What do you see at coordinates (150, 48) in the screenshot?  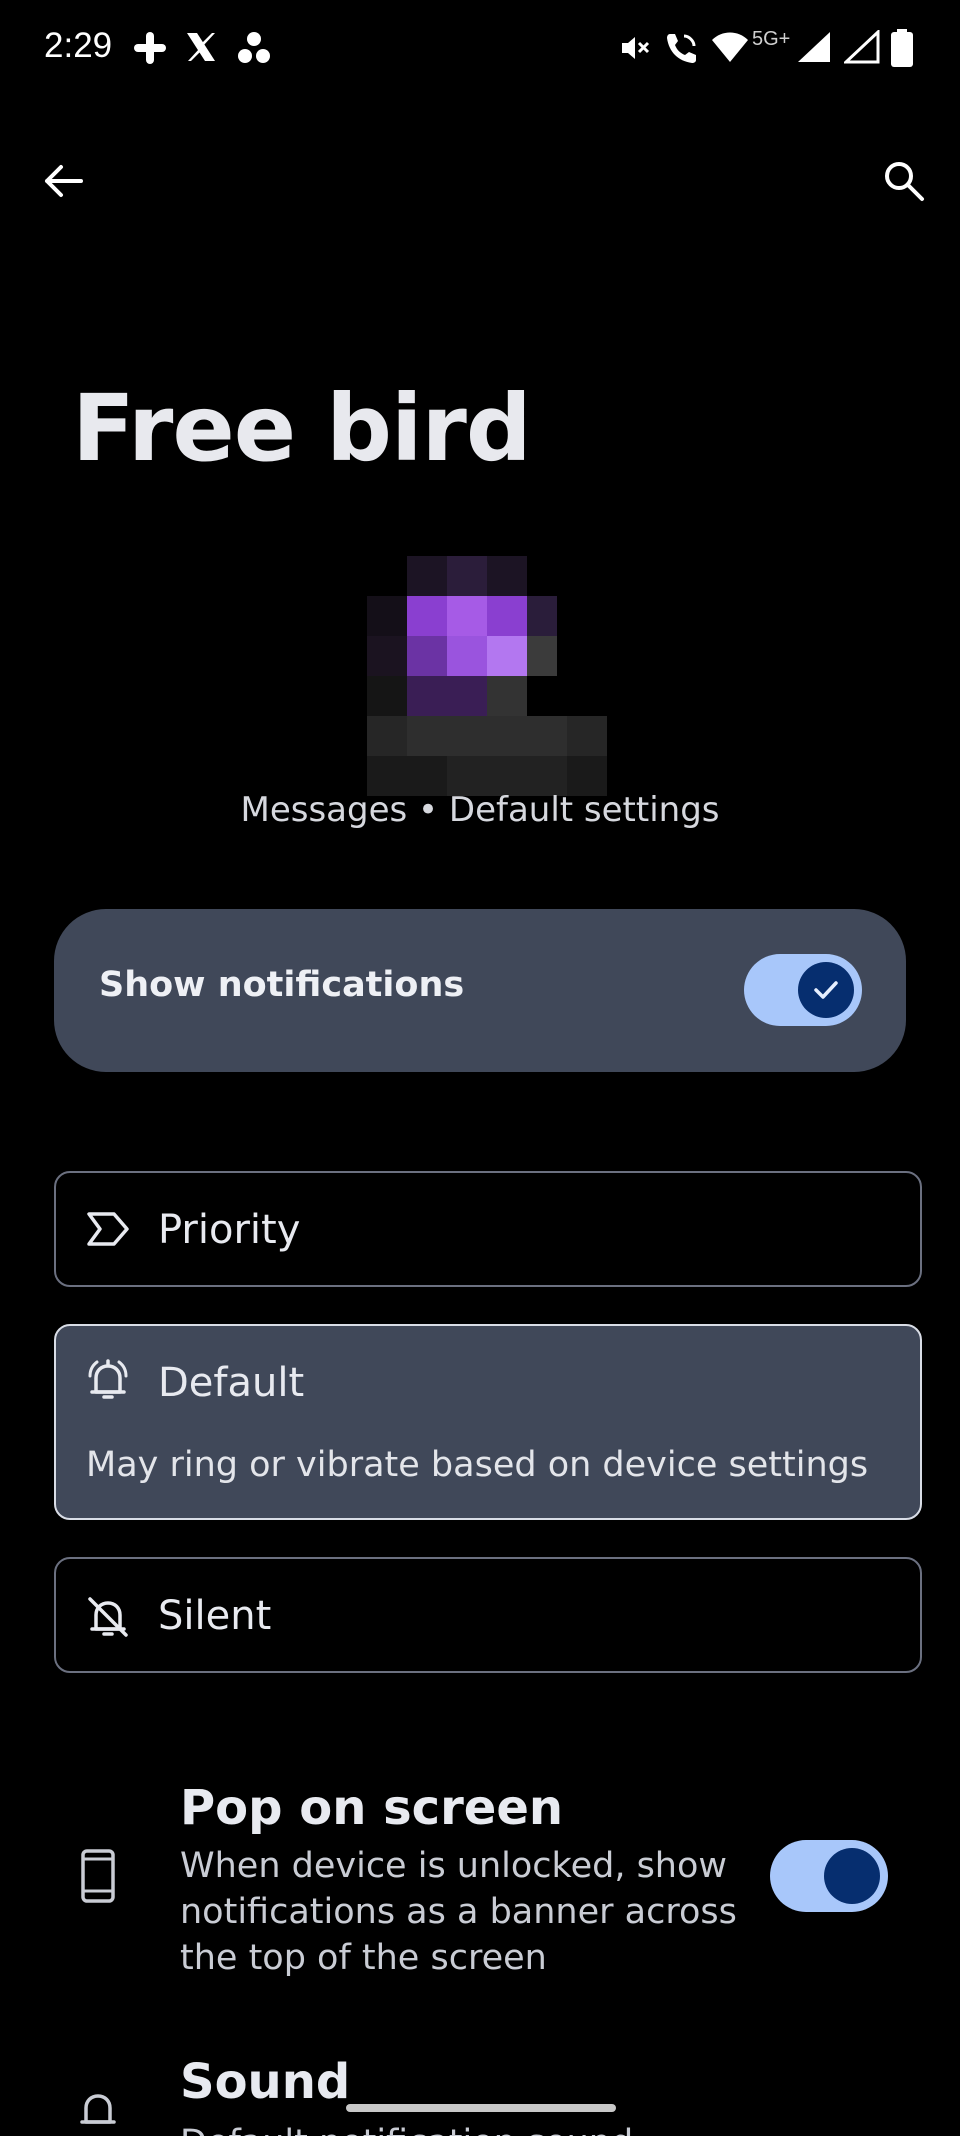 I see `slack-icon` at bounding box center [150, 48].